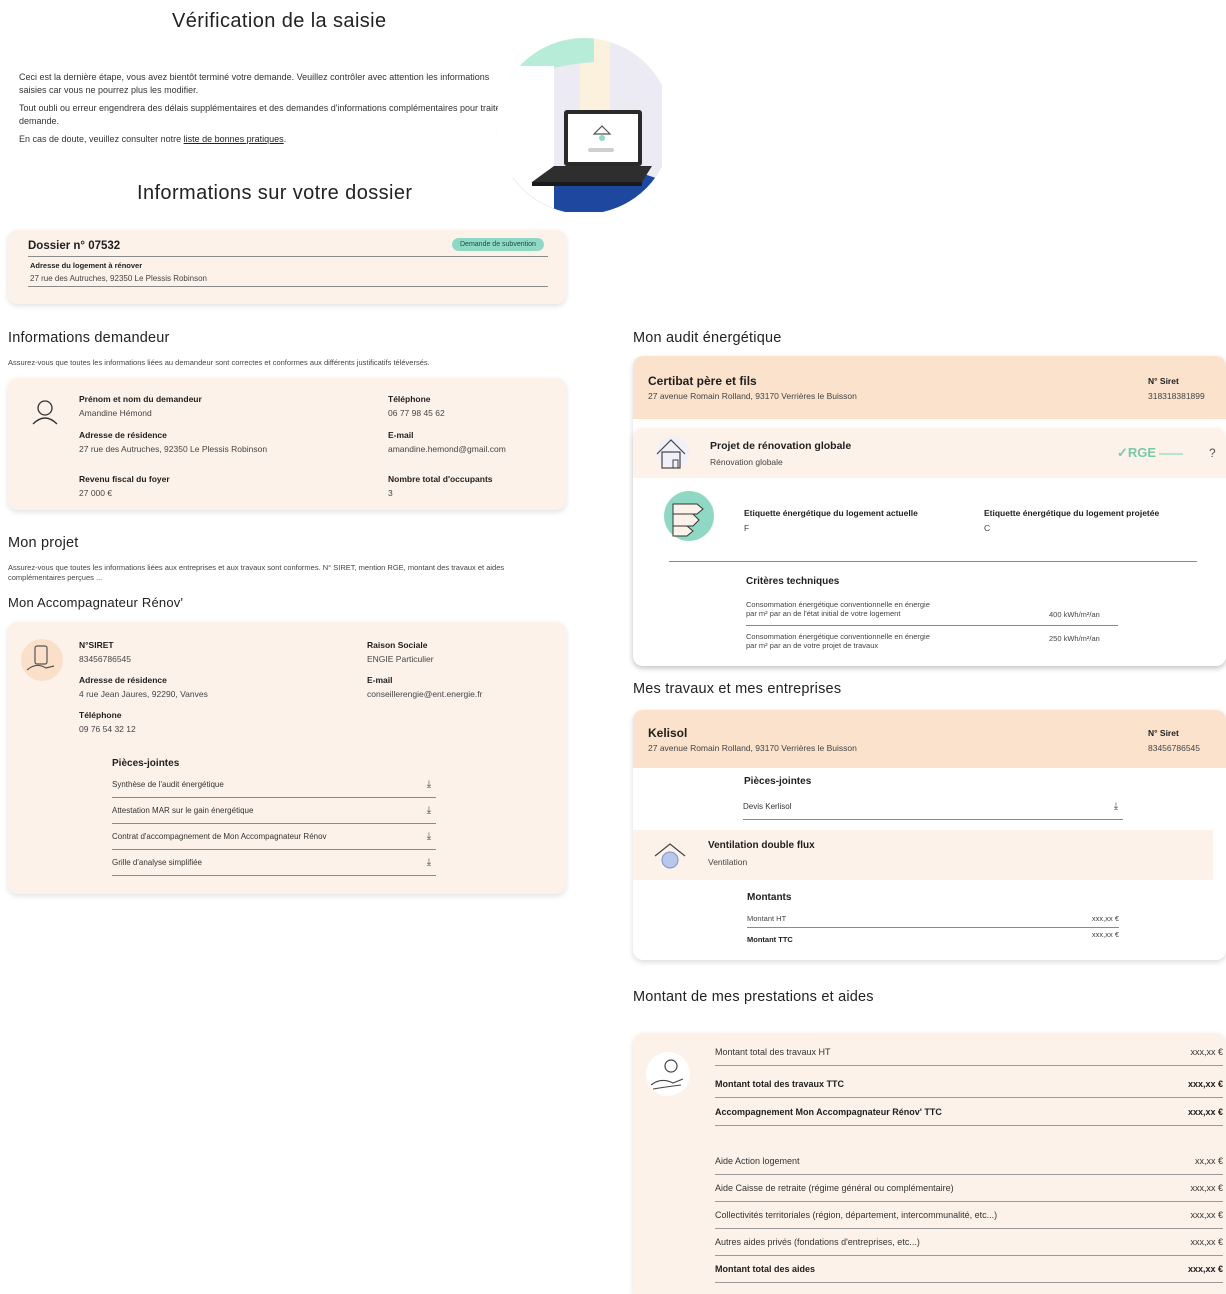  What do you see at coordinates (933, 807) in the screenshot?
I see `attachment-row: Devis Kerlisol ⤓` at bounding box center [933, 807].